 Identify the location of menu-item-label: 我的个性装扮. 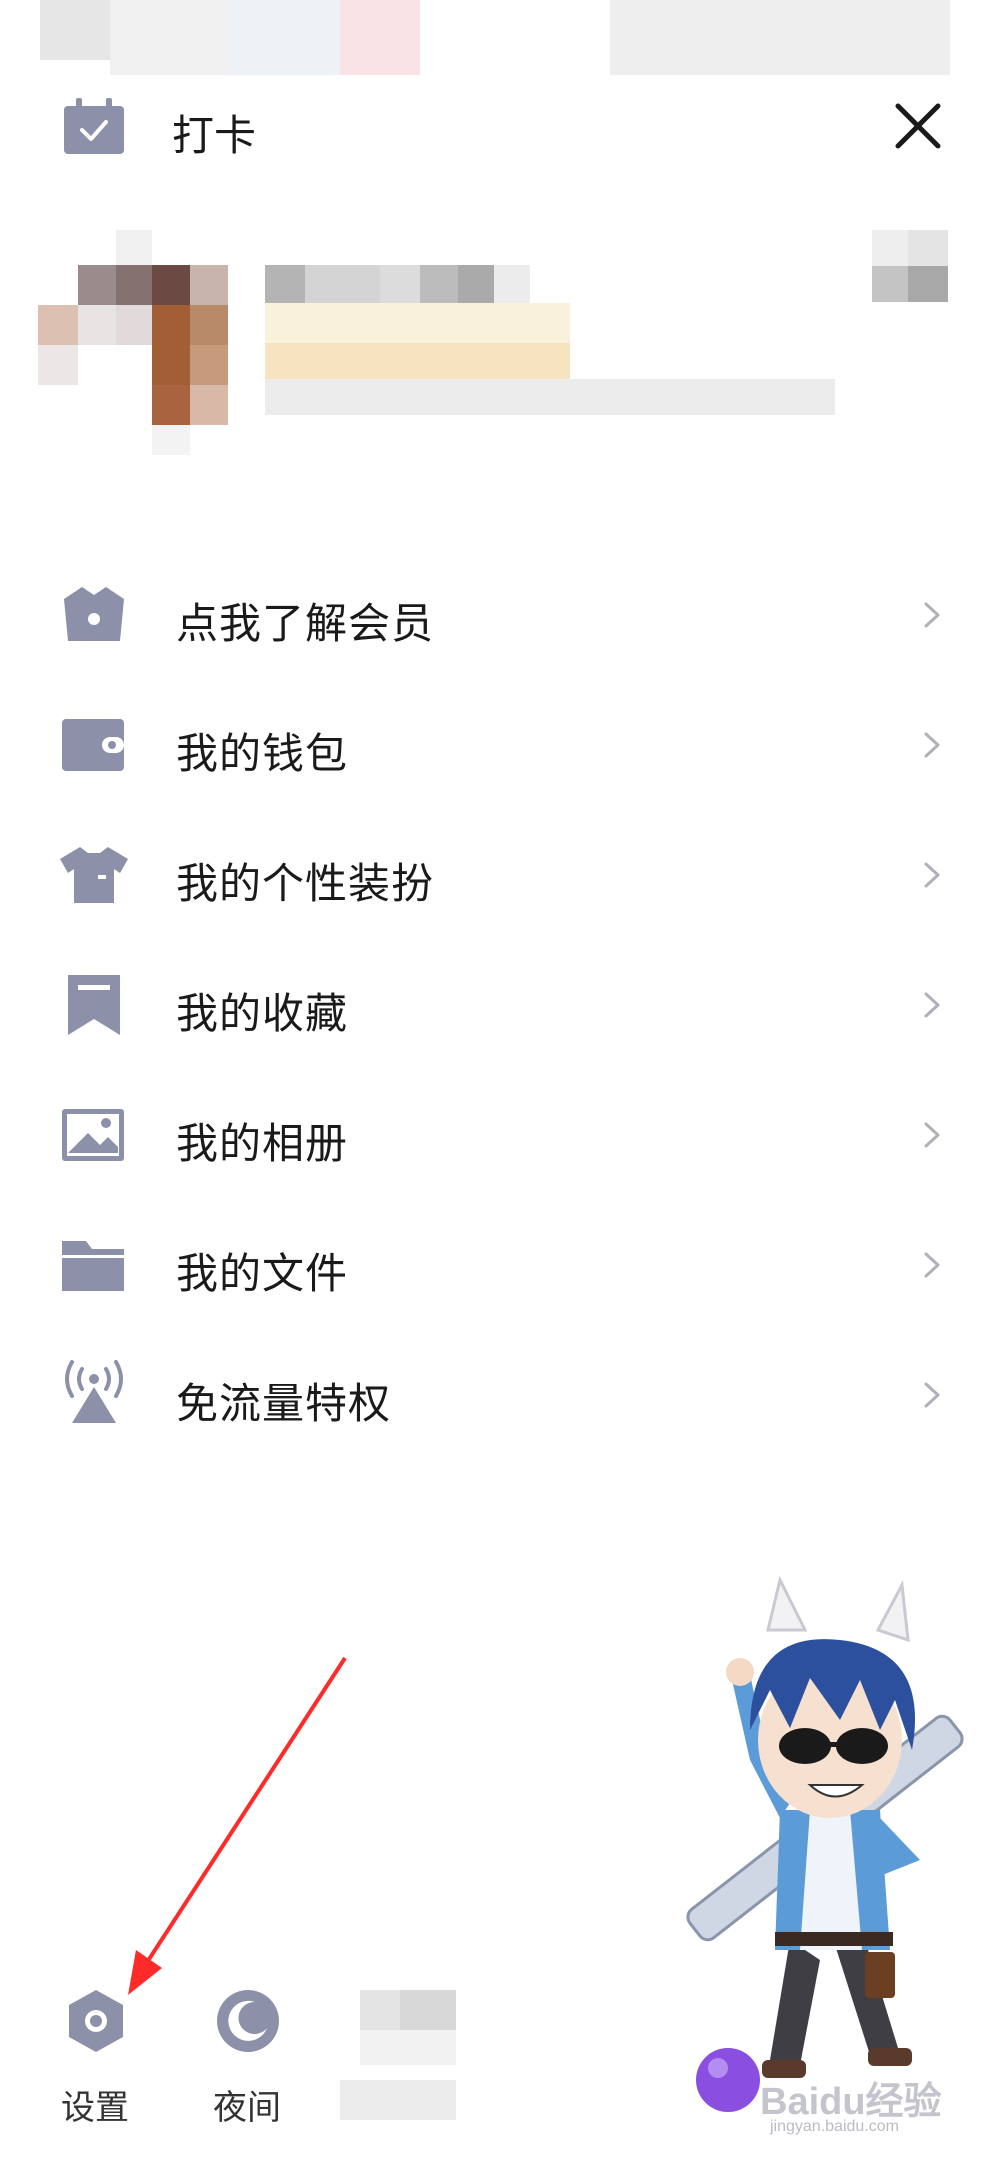
(305, 883).